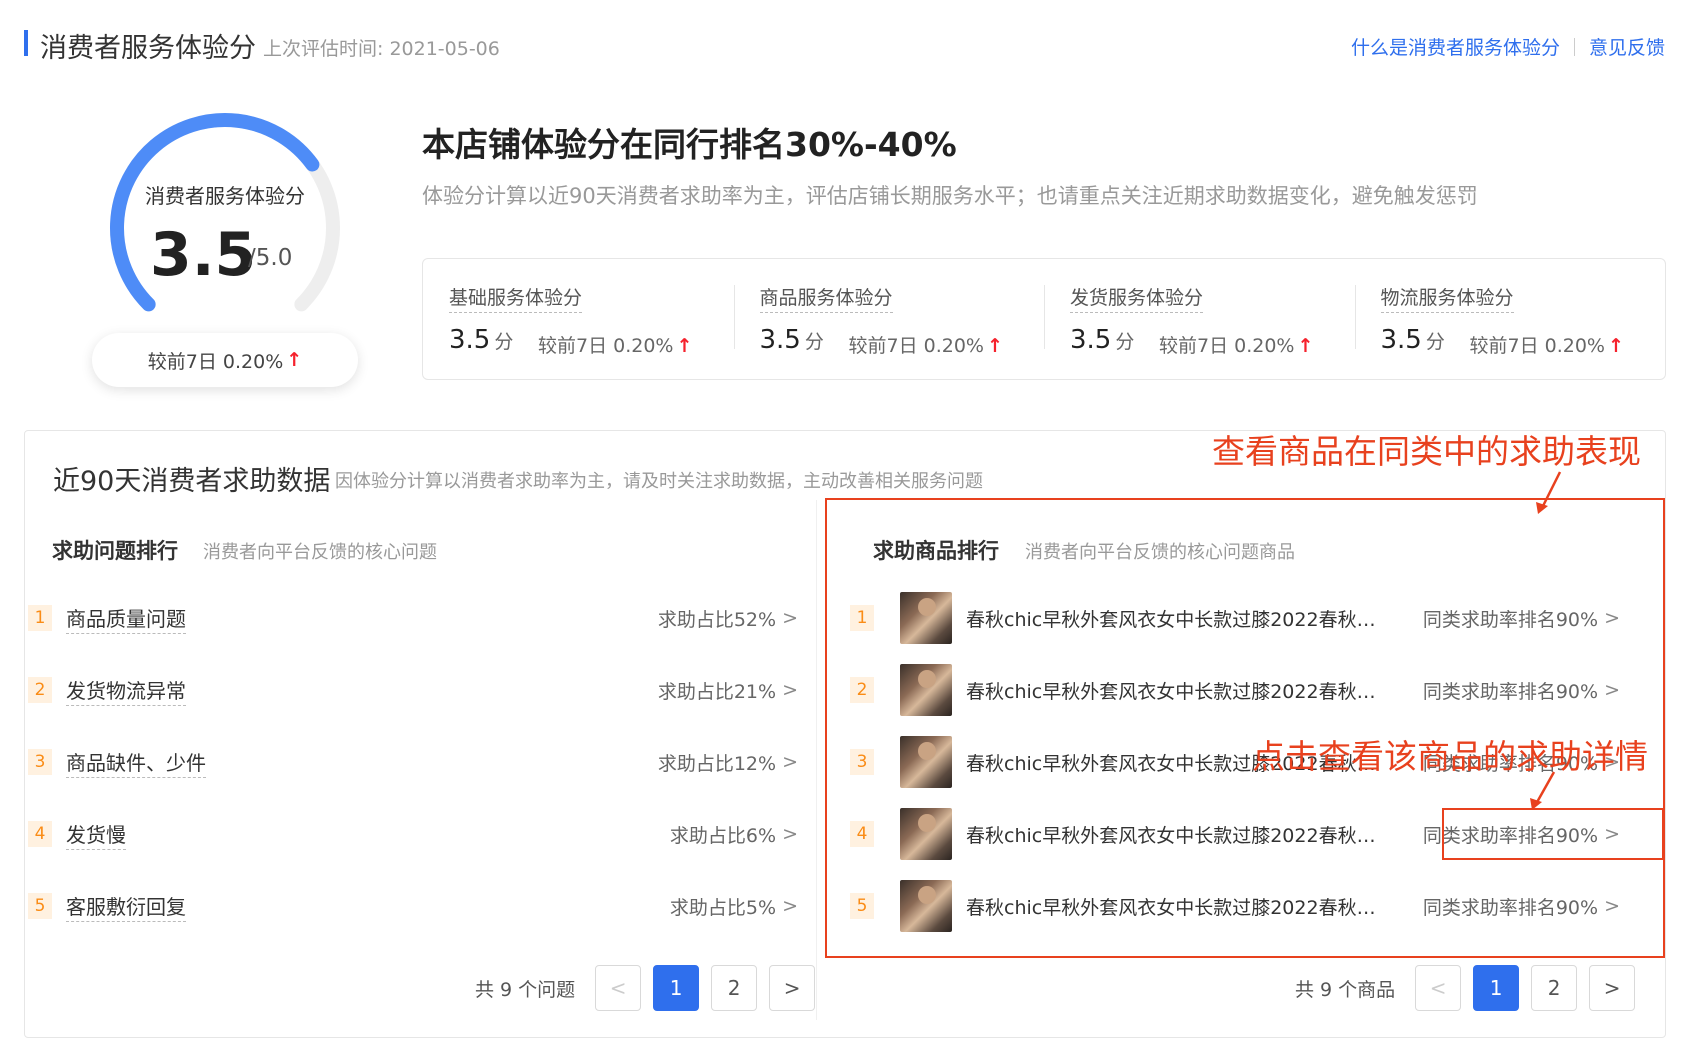 This screenshot has width=1689, height=1058. I want to click on header-links: 什么是消费者服务体验分 意见反馈, so click(1508, 46).